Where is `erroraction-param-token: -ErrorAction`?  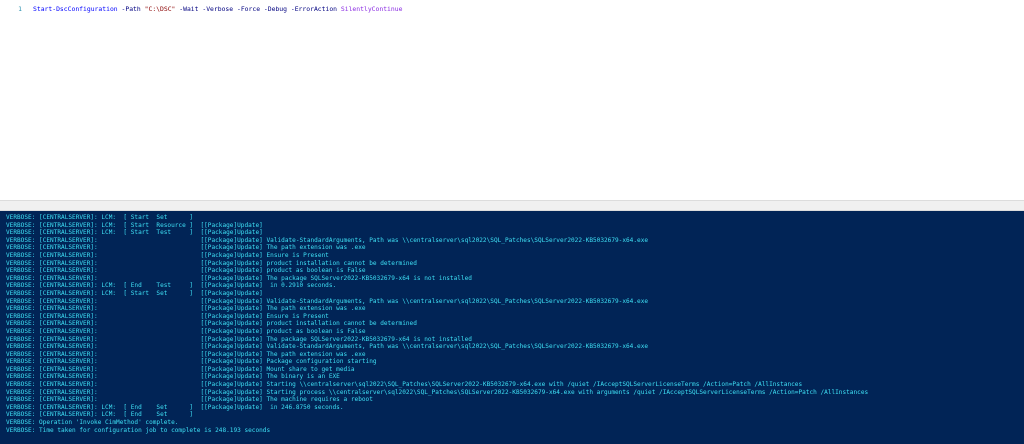
erroraction-param-token: -ErrorAction is located at coordinates (314, 9).